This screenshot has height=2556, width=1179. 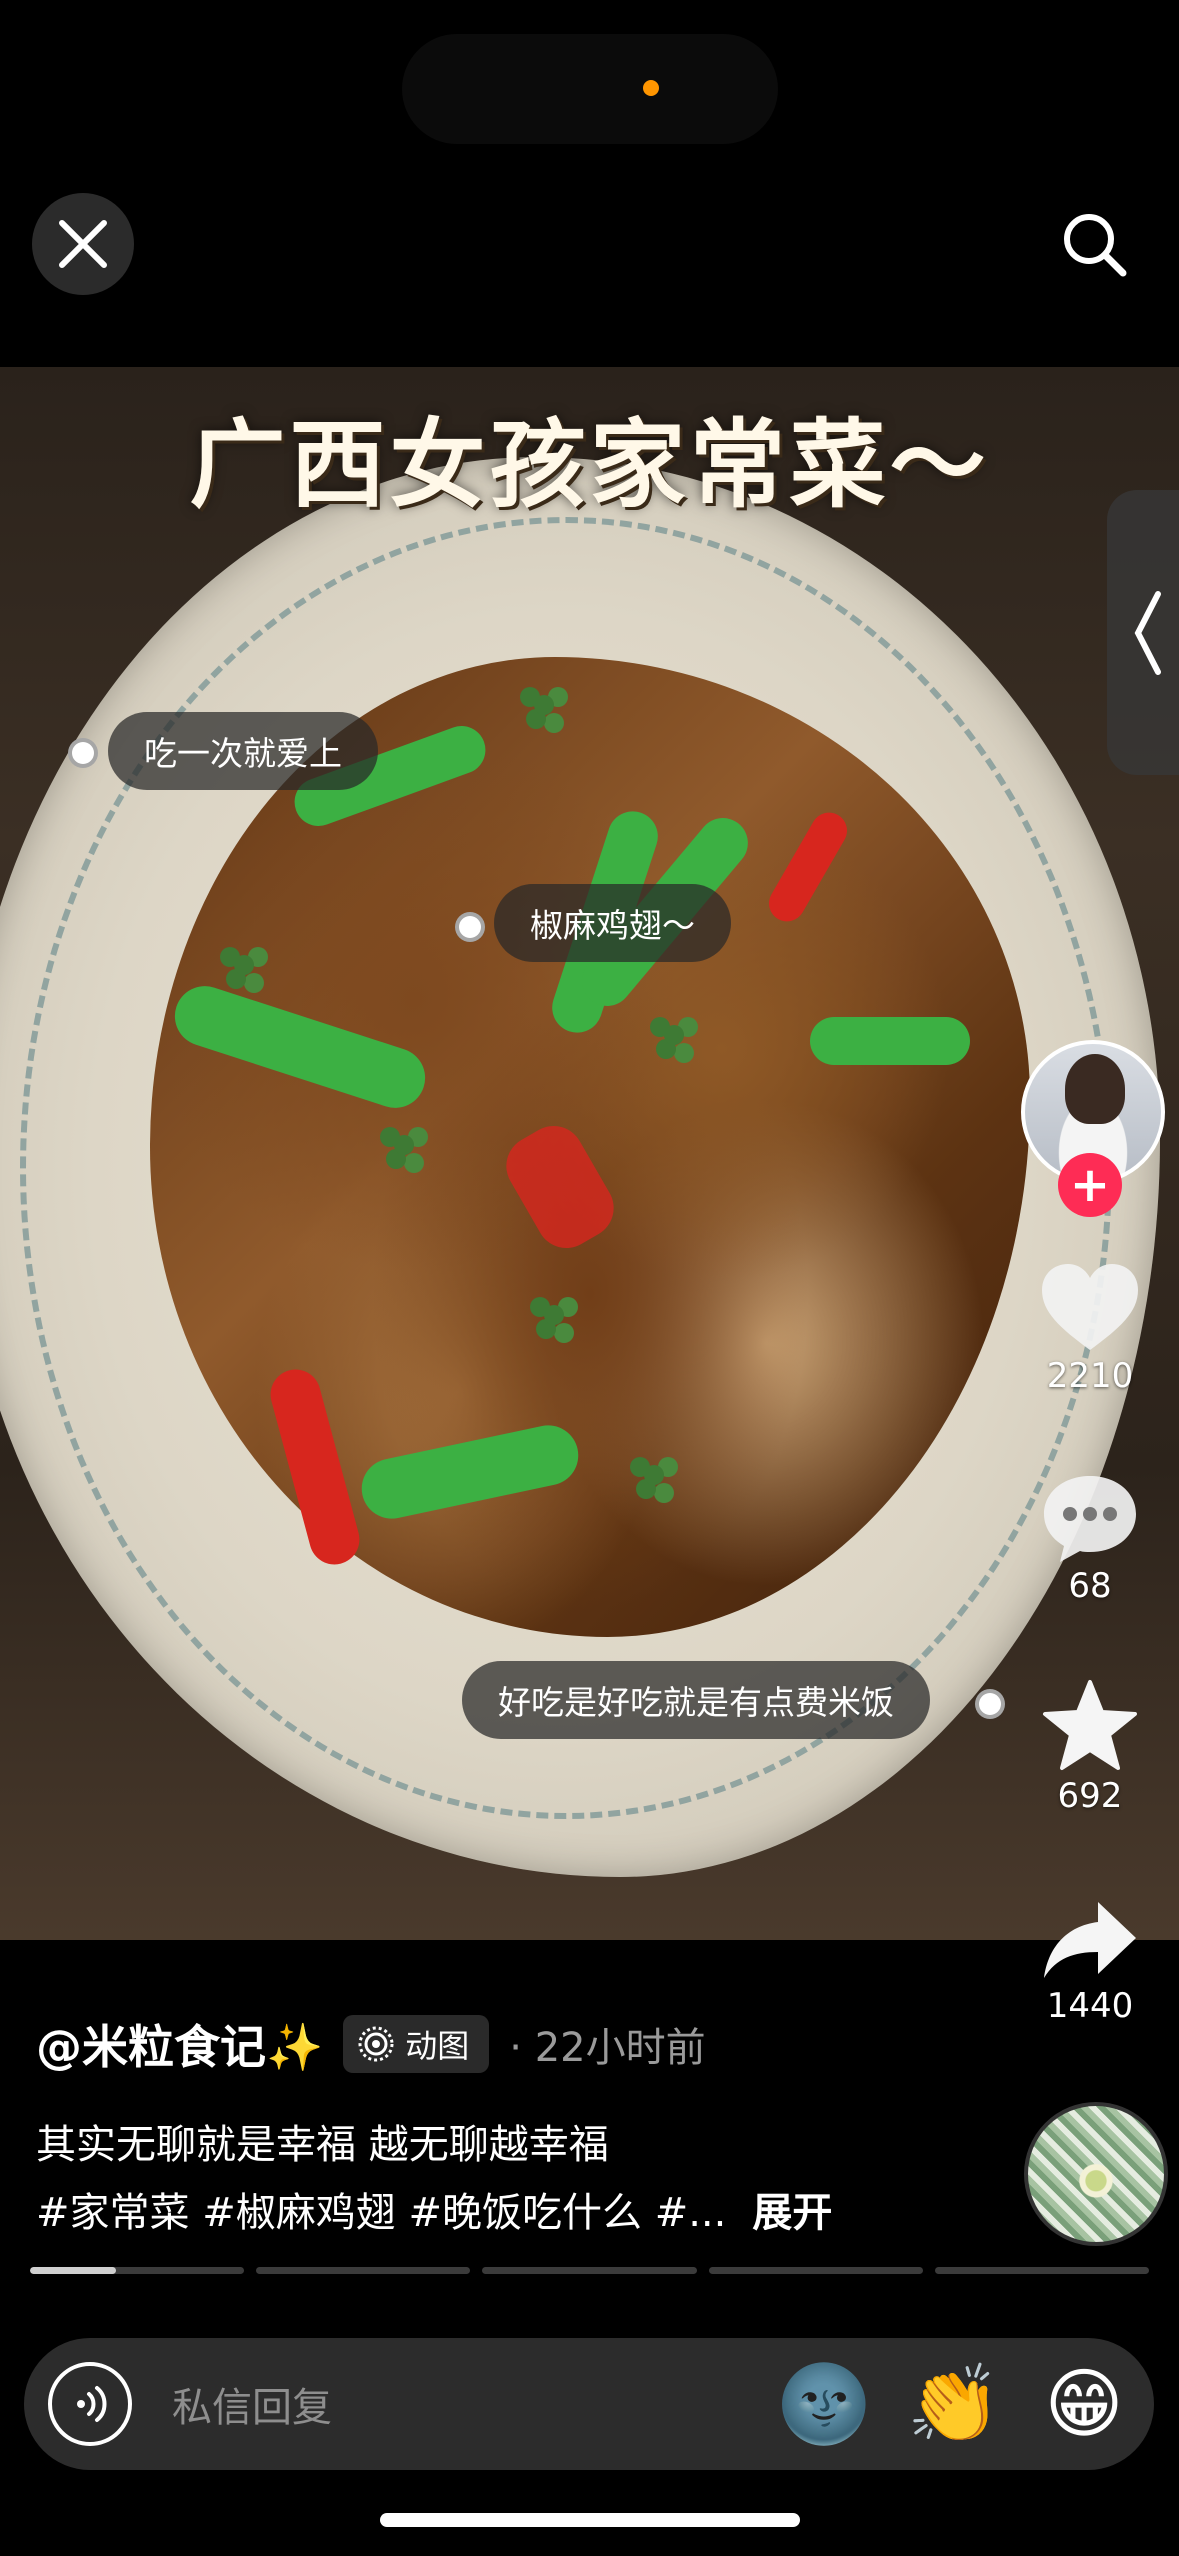 What do you see at coordinates (612, 923) in the screenshot?
I see `tag-label: 椒麻鸡翅～` at bounding box center [612, 923].